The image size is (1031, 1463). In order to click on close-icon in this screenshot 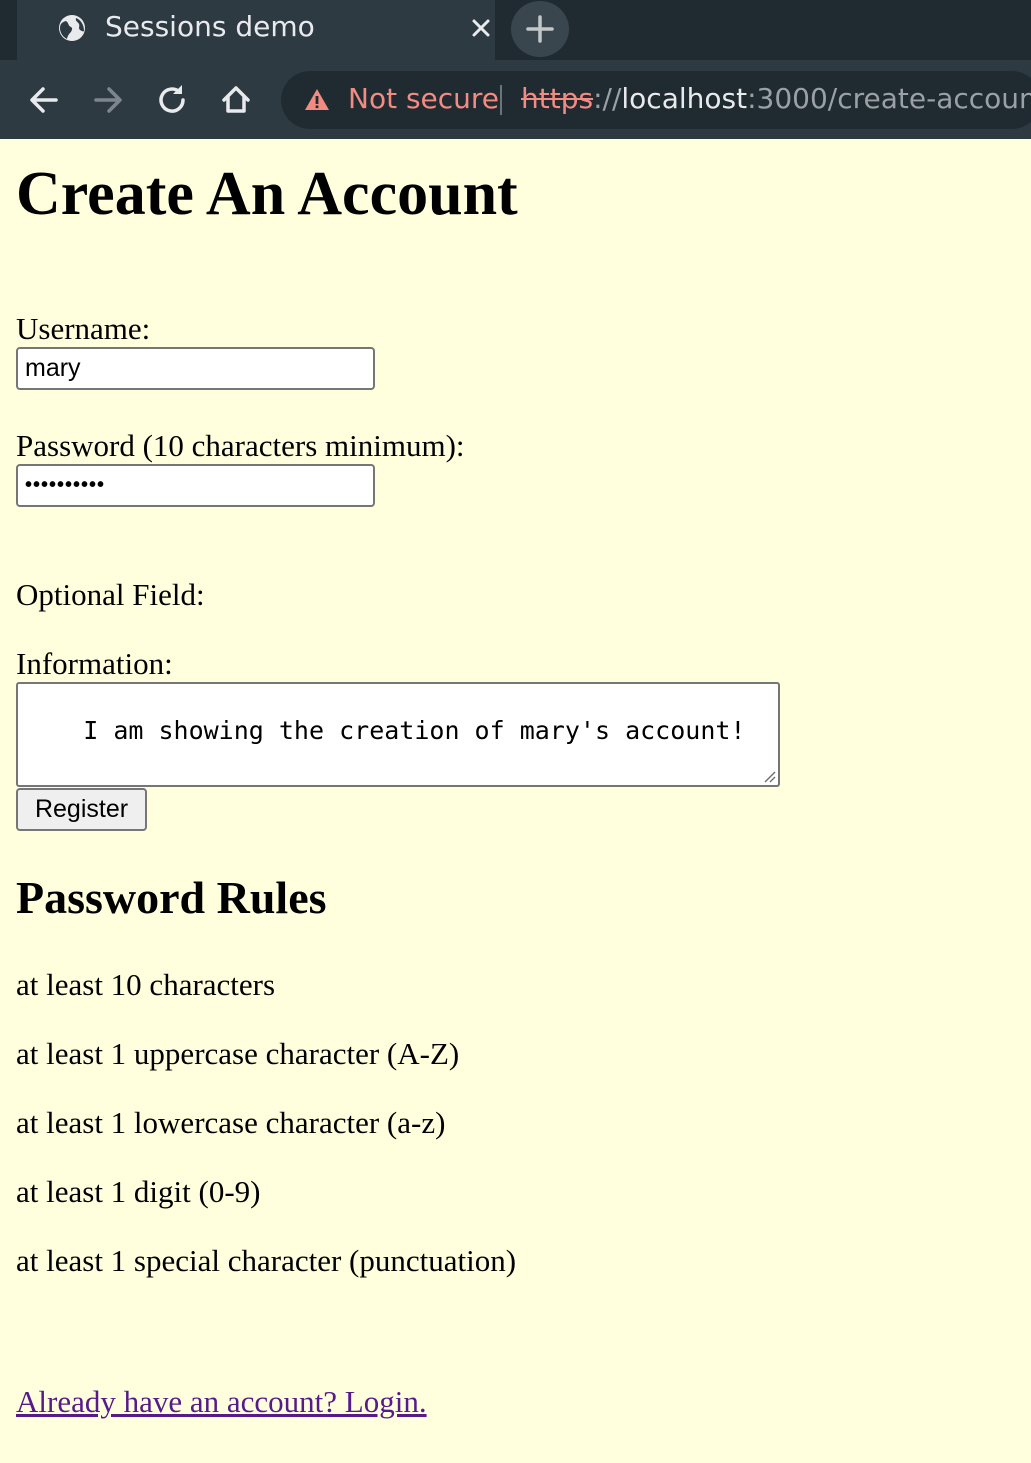, I will do `click(481, 28)`.